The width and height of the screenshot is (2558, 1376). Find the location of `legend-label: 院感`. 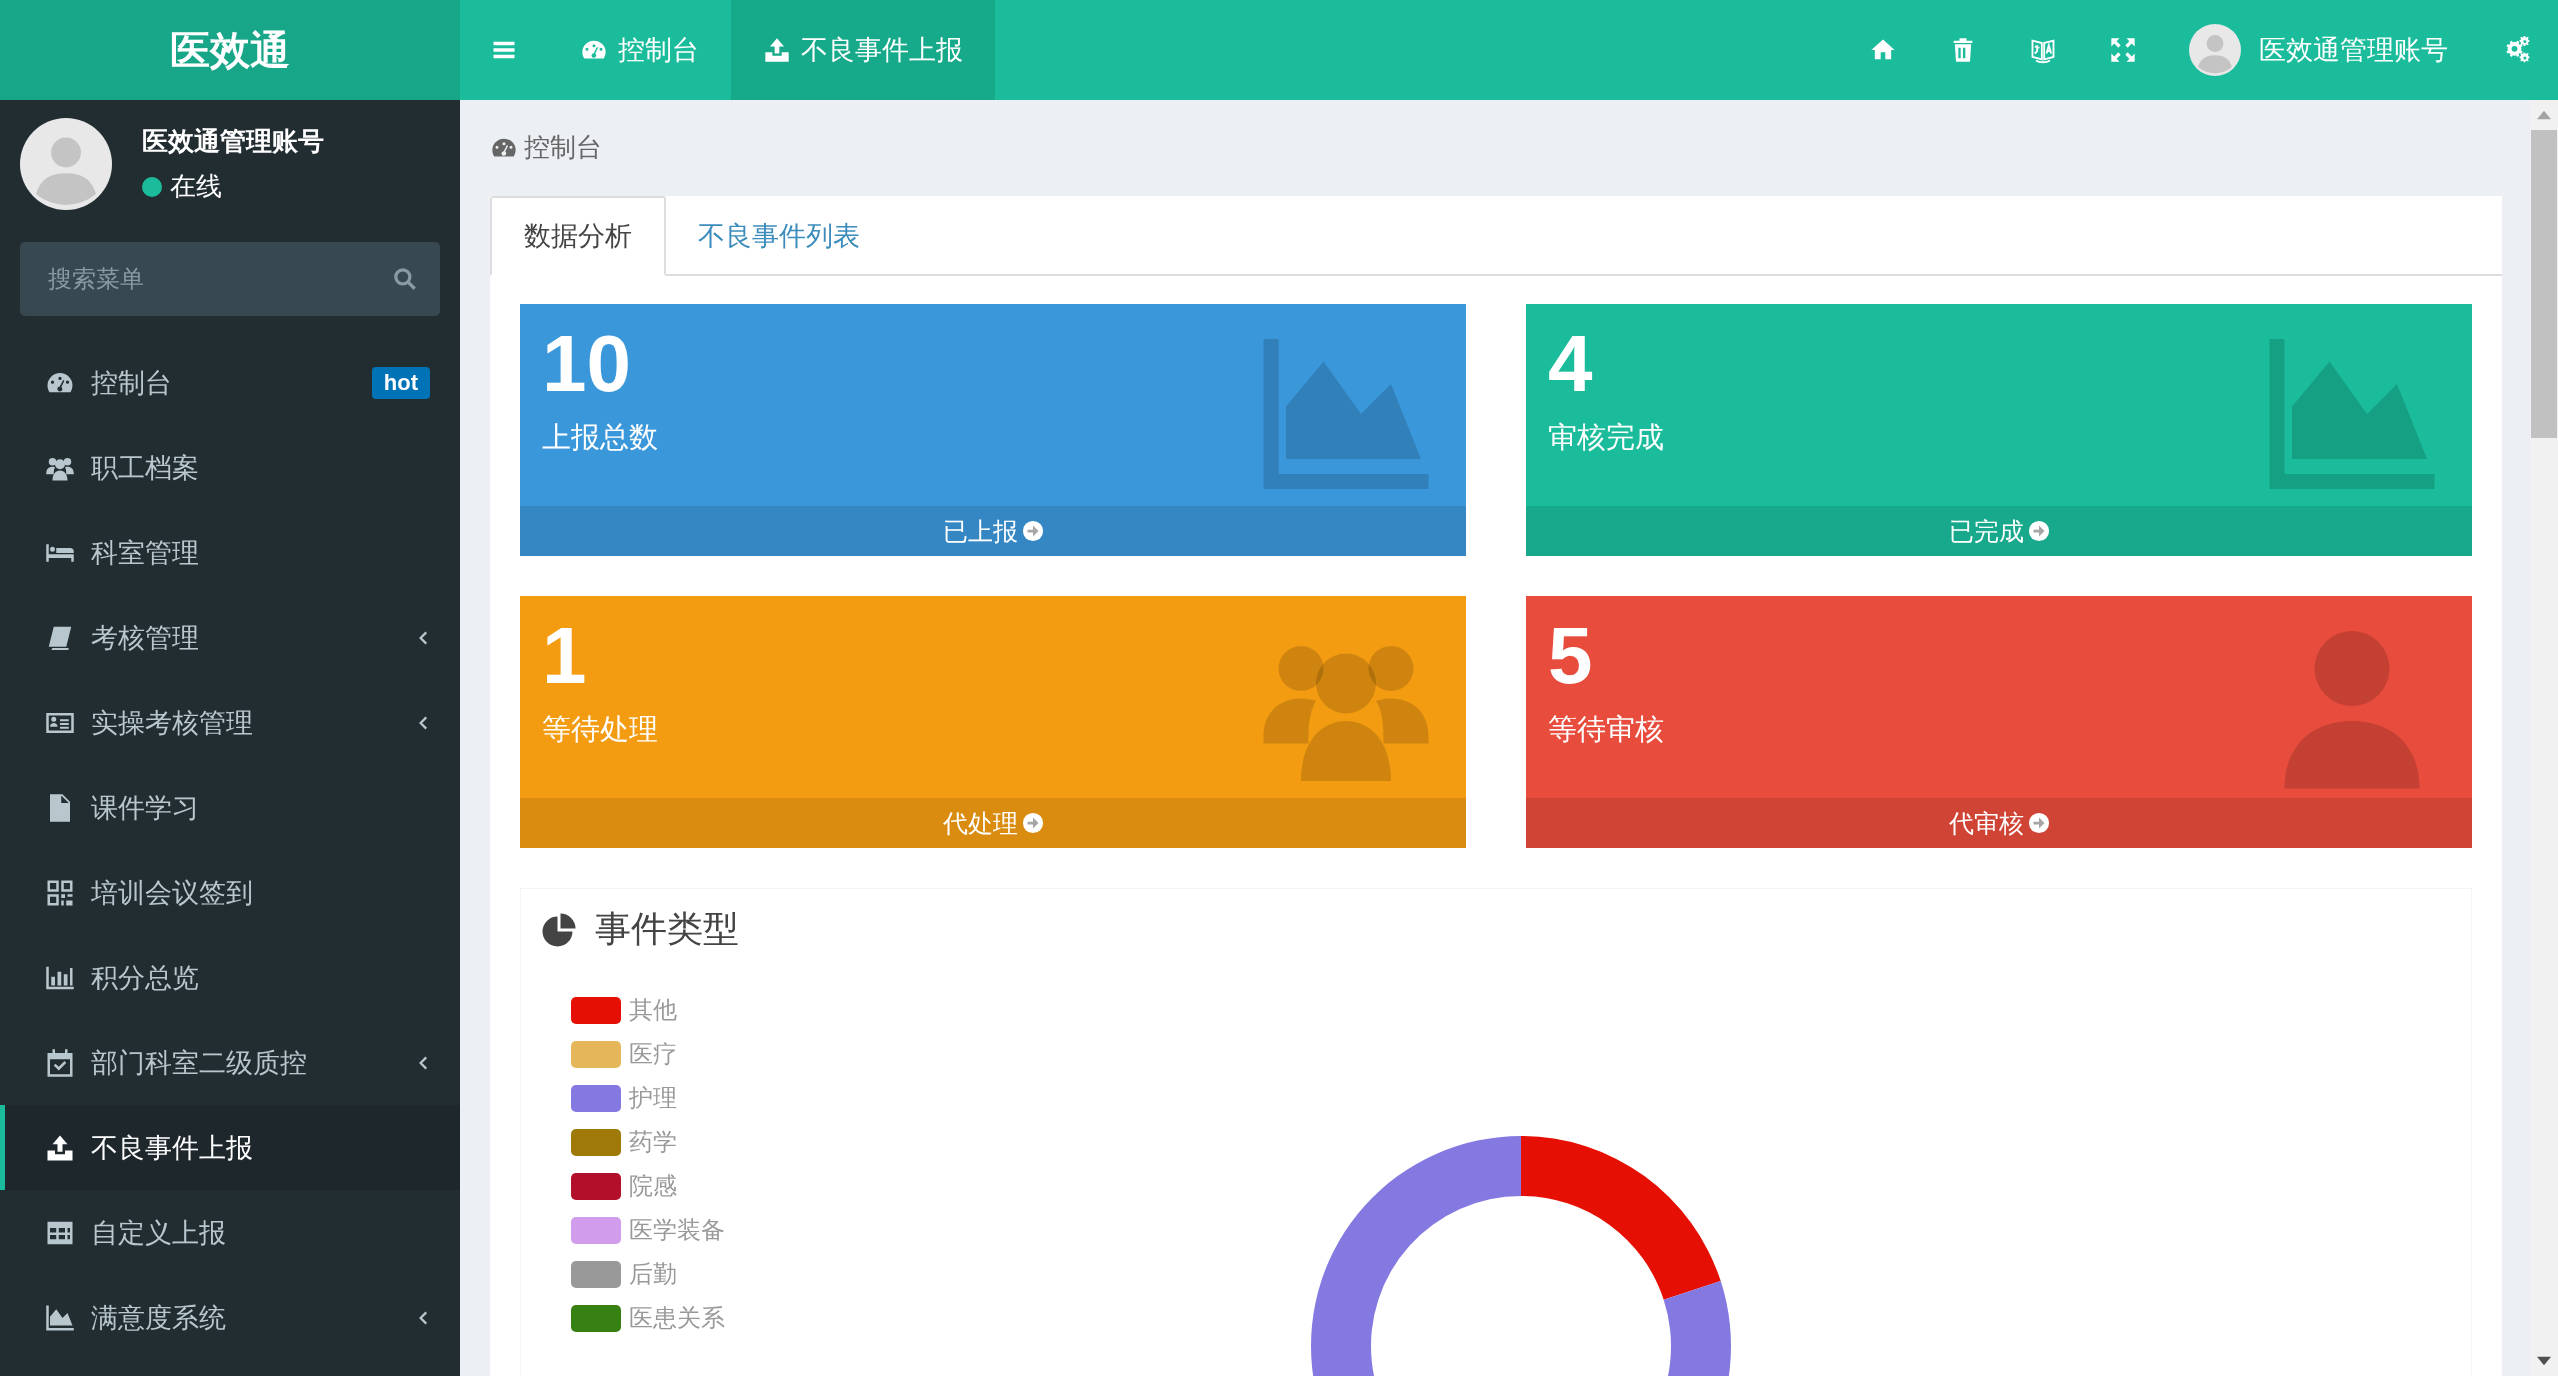

legend-label: 院感 is located at coordinates (653, 1186).